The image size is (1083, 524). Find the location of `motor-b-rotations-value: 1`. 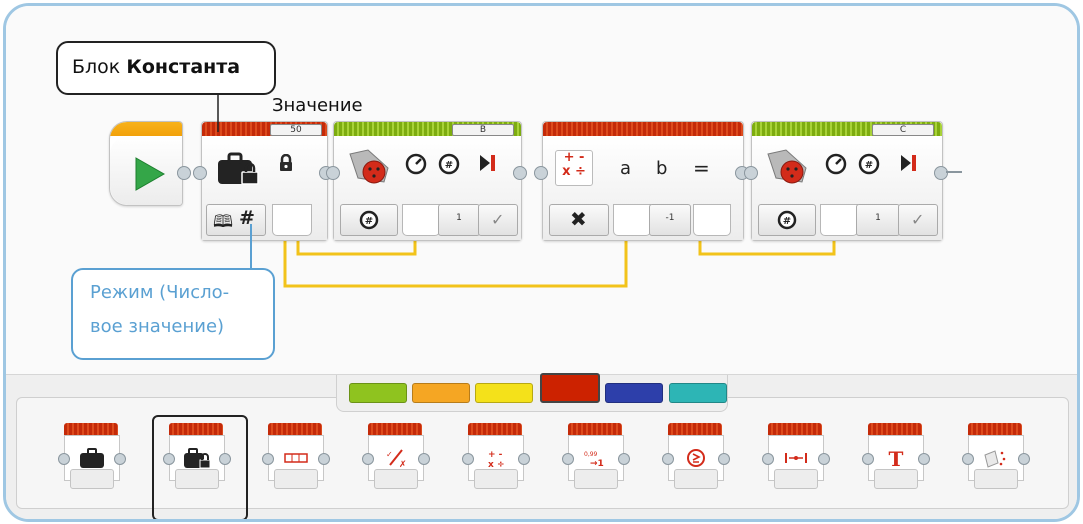

motor-b-rotations-value: 1 is located at coordinates (459, 218).